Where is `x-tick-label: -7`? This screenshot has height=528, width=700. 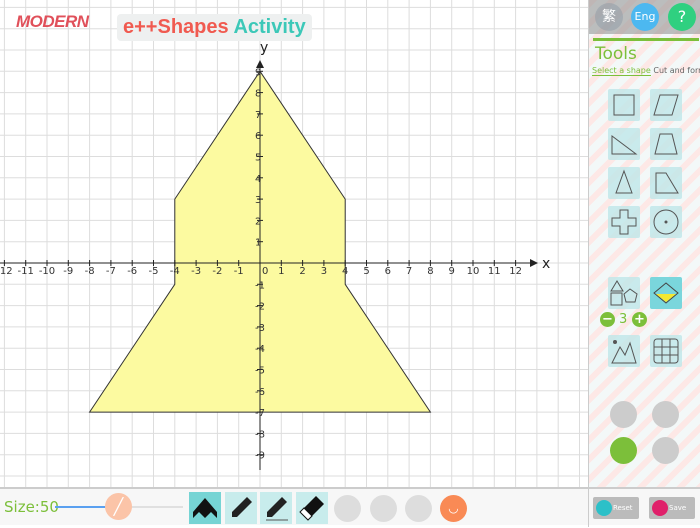 x-tick-label: -7 is located at coordinates (111, 271).